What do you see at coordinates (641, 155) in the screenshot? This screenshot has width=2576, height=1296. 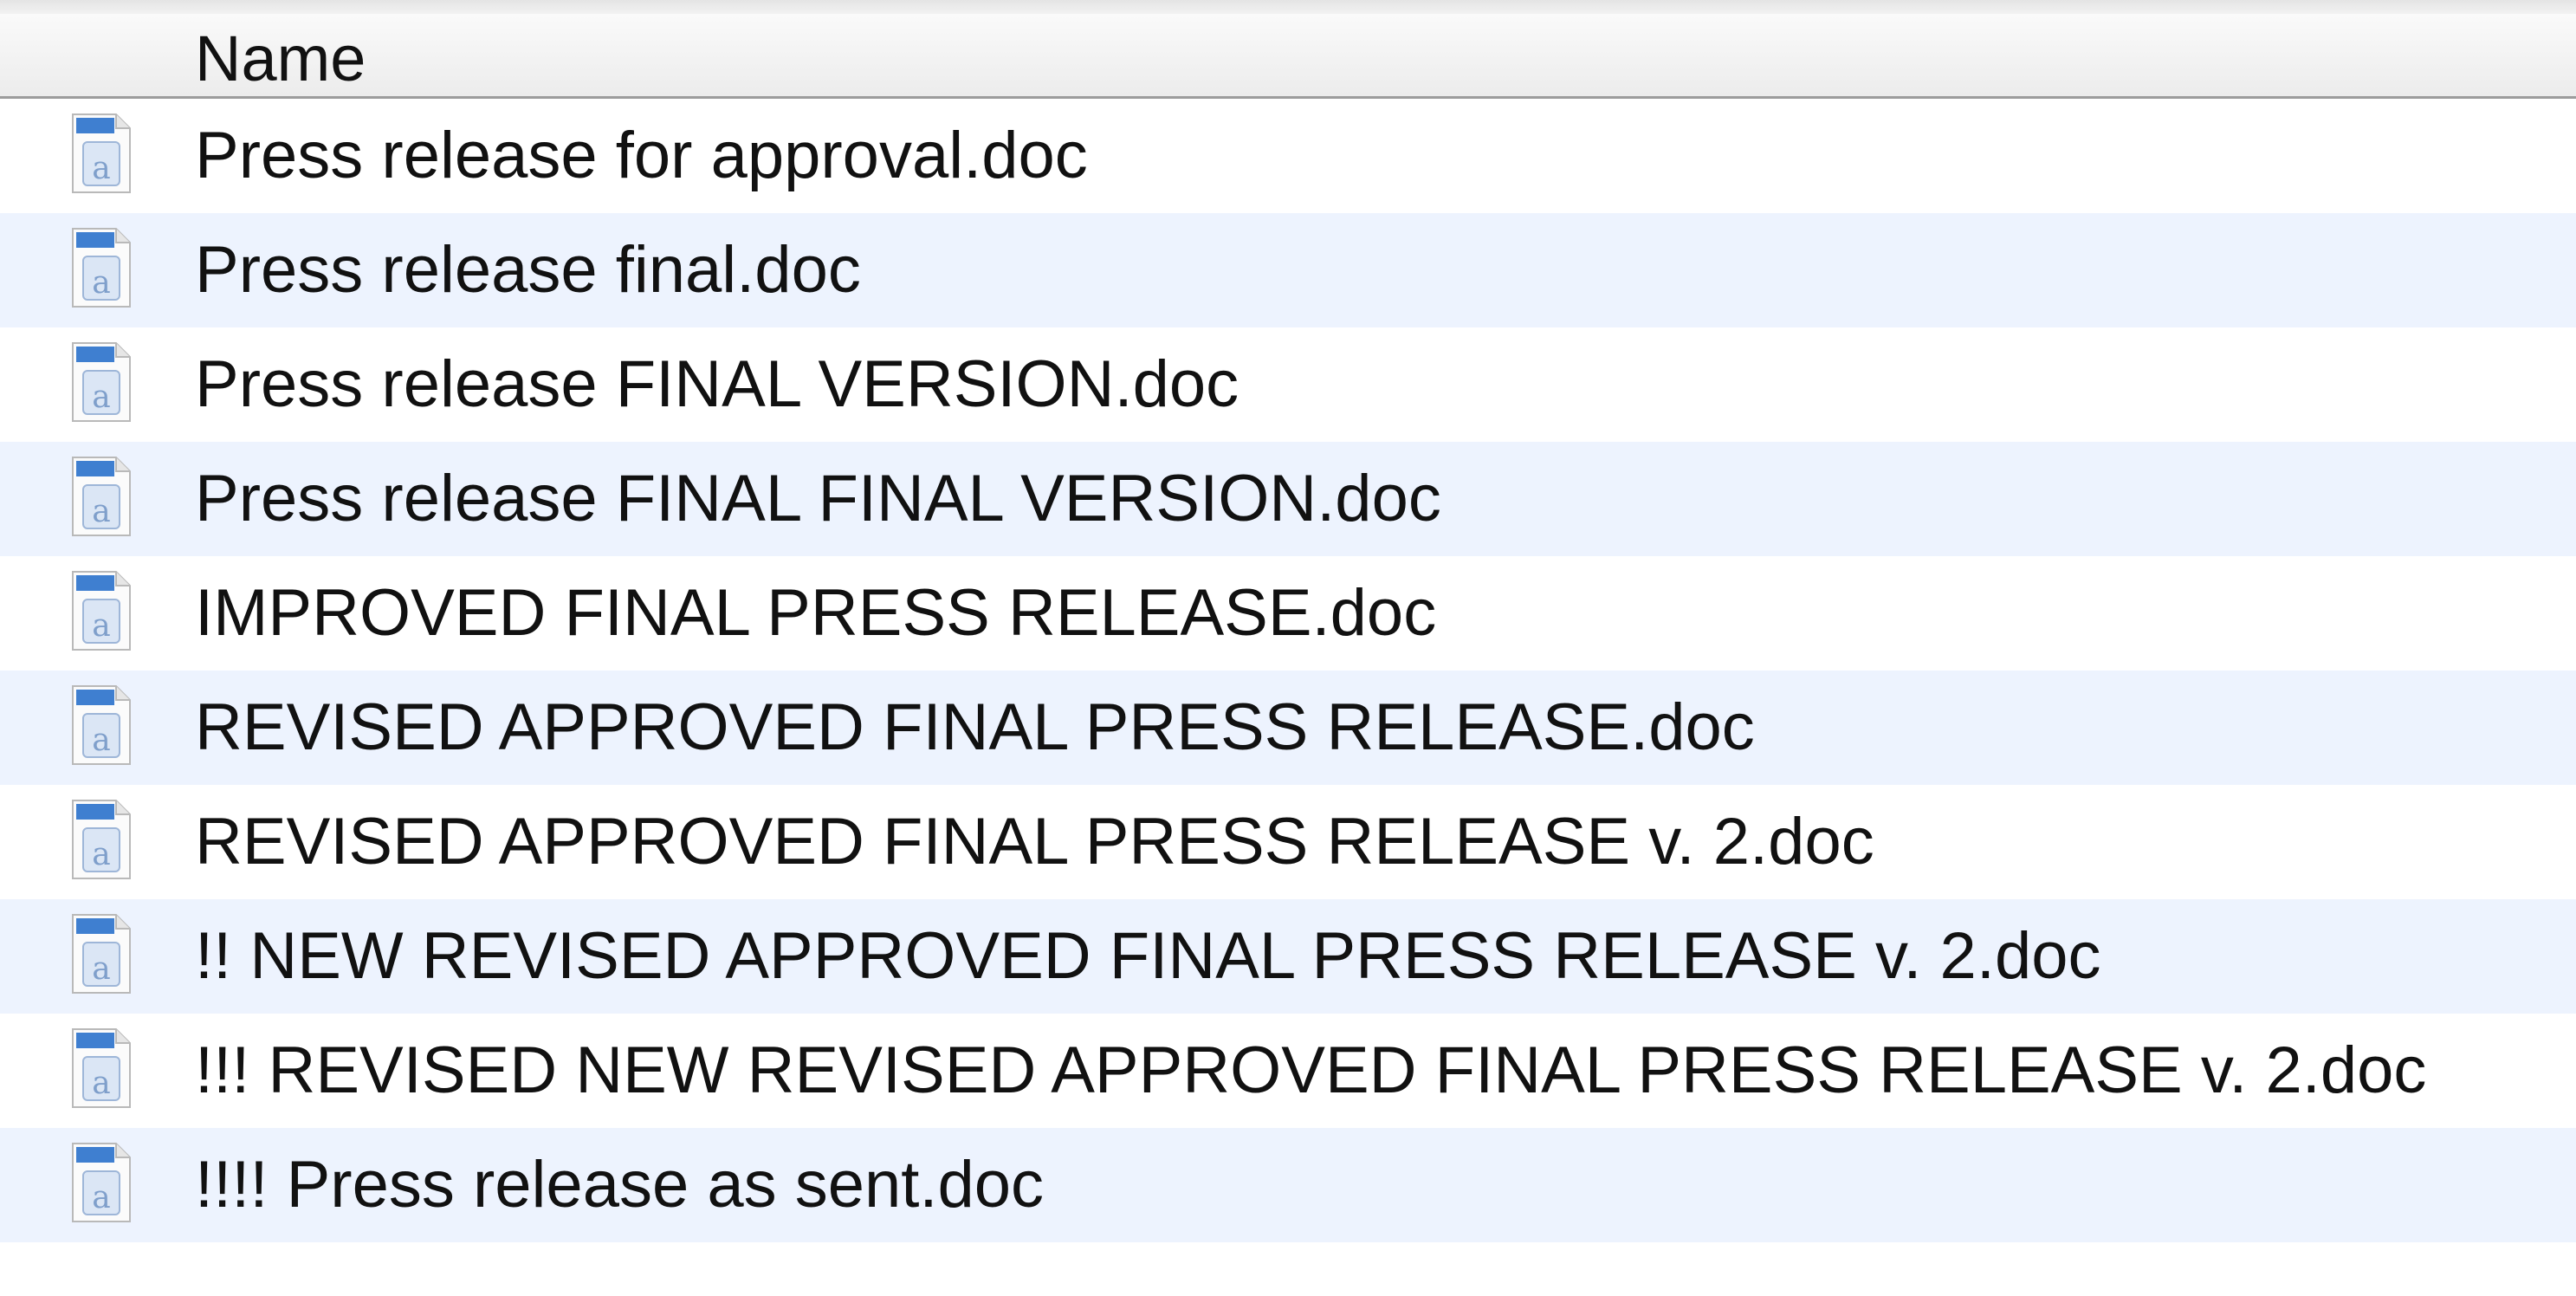 I see `file-name: Press release for approval.doc` at bounding box center [641, 155].